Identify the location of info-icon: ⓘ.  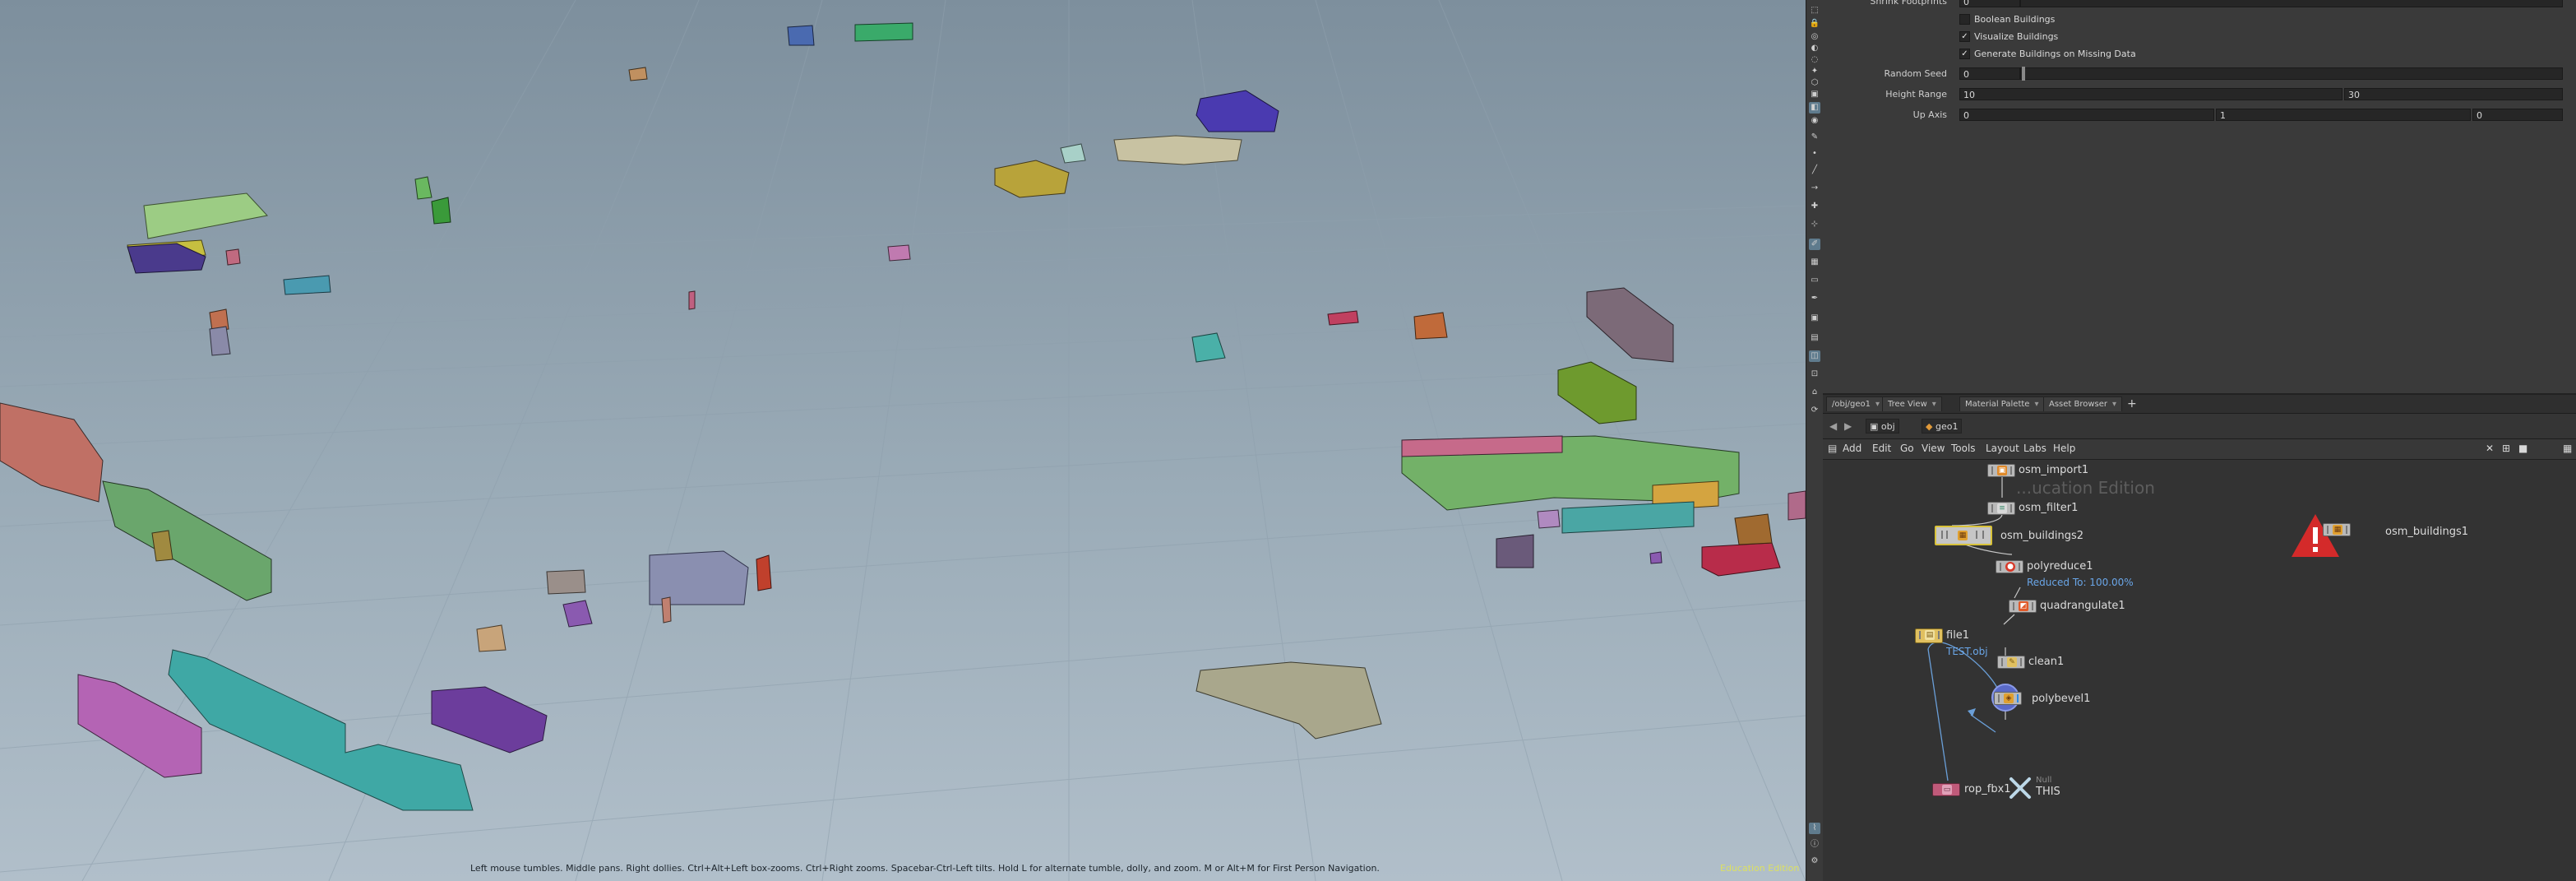
(1814, 845).